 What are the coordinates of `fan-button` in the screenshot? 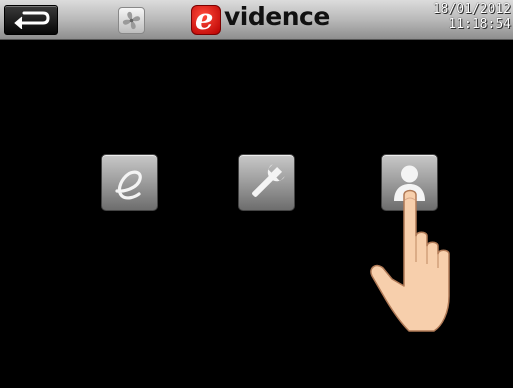 It's located at (131, 20).